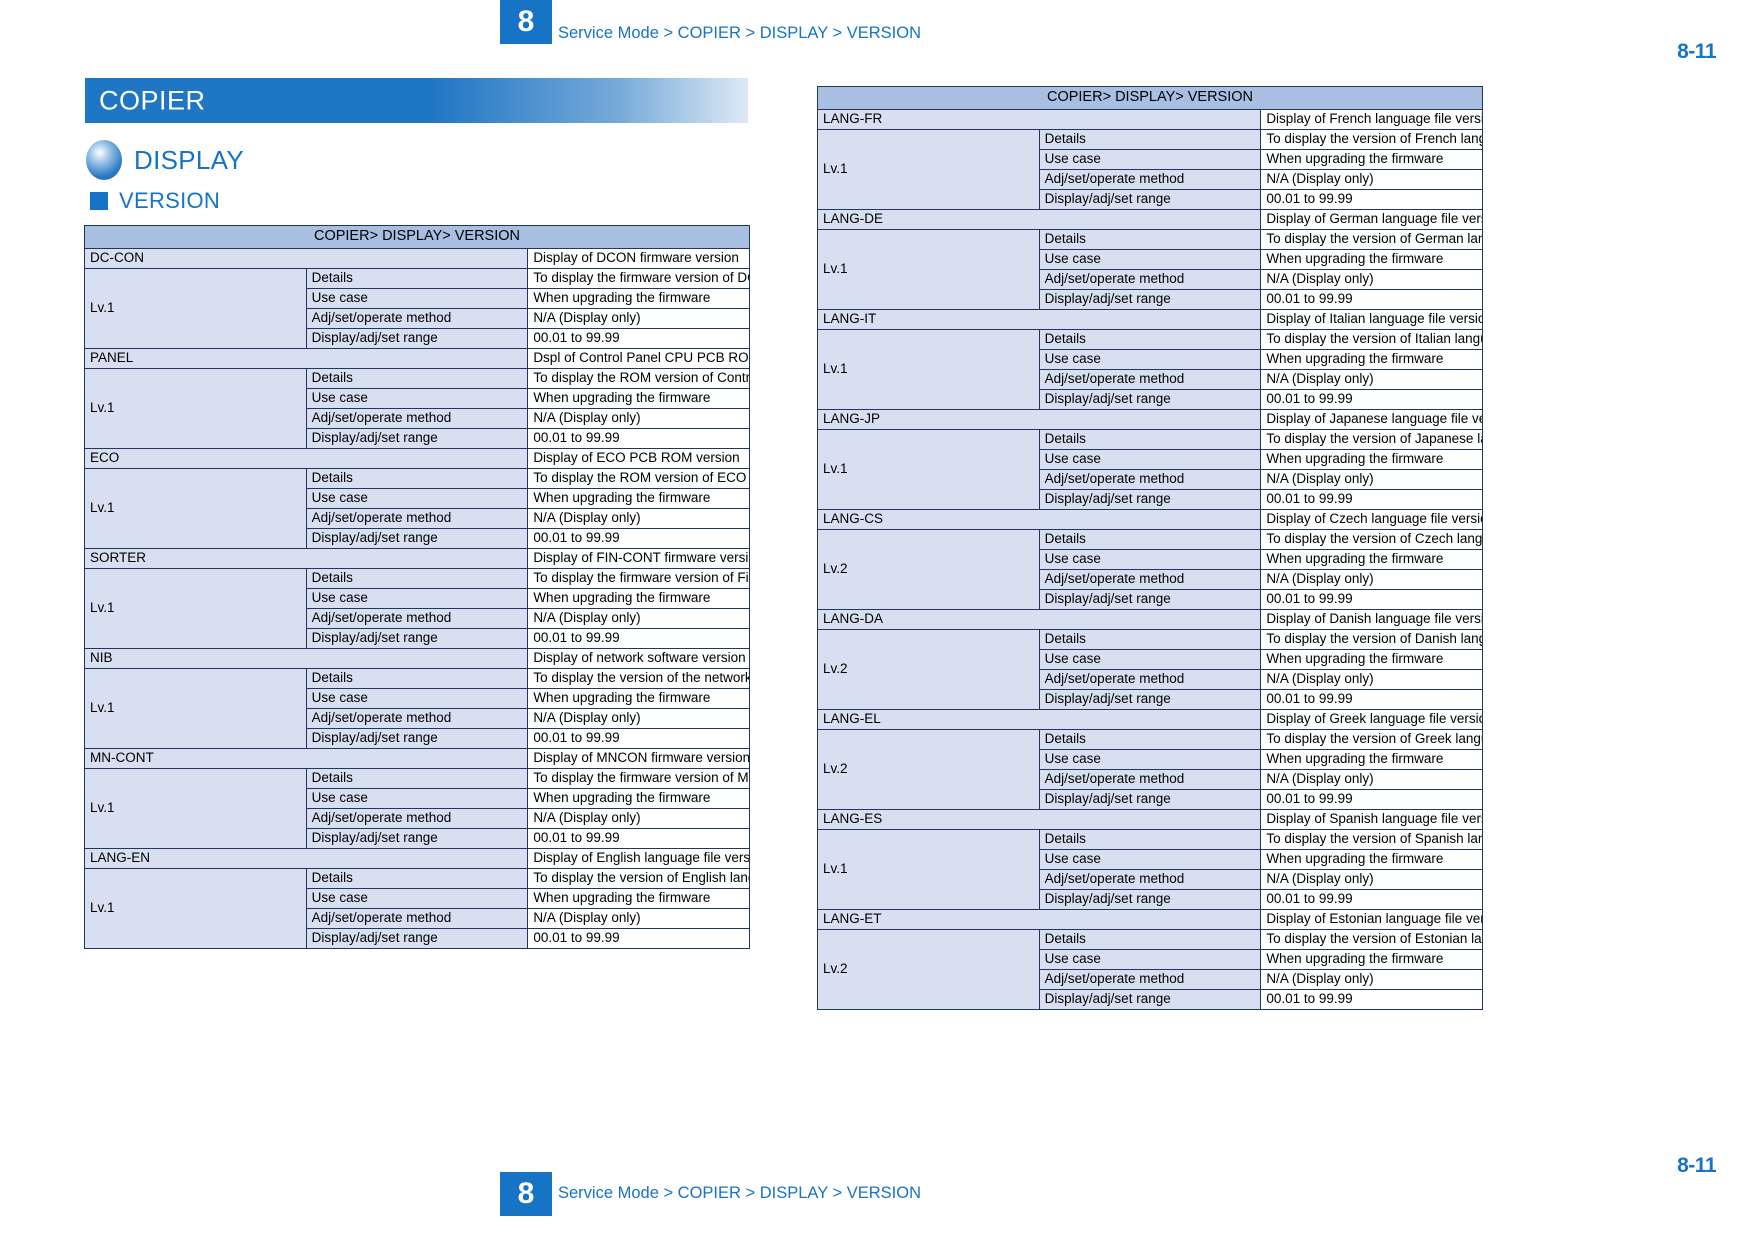  Describe the element at coordinates (1039, 419) in the screenshot. I see `item-code: LANG-JP` at that location.